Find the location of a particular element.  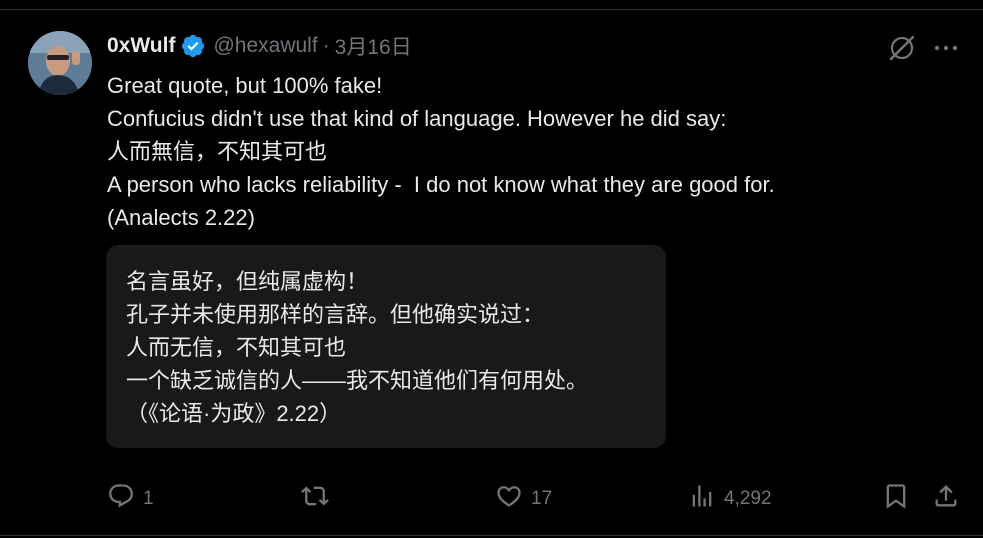

translation-line: 人而无信，不知其可也 is located at coordinates (236, 347).